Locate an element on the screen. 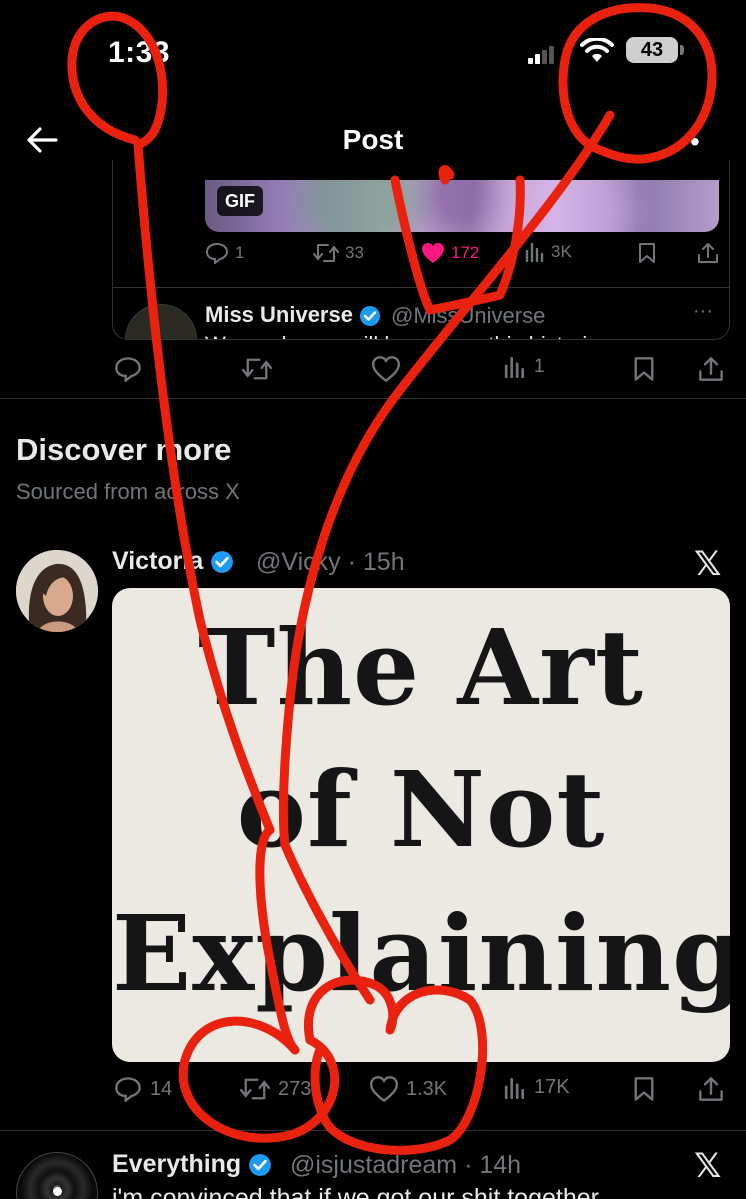  battery-tip is located at coordinates (682, 50).